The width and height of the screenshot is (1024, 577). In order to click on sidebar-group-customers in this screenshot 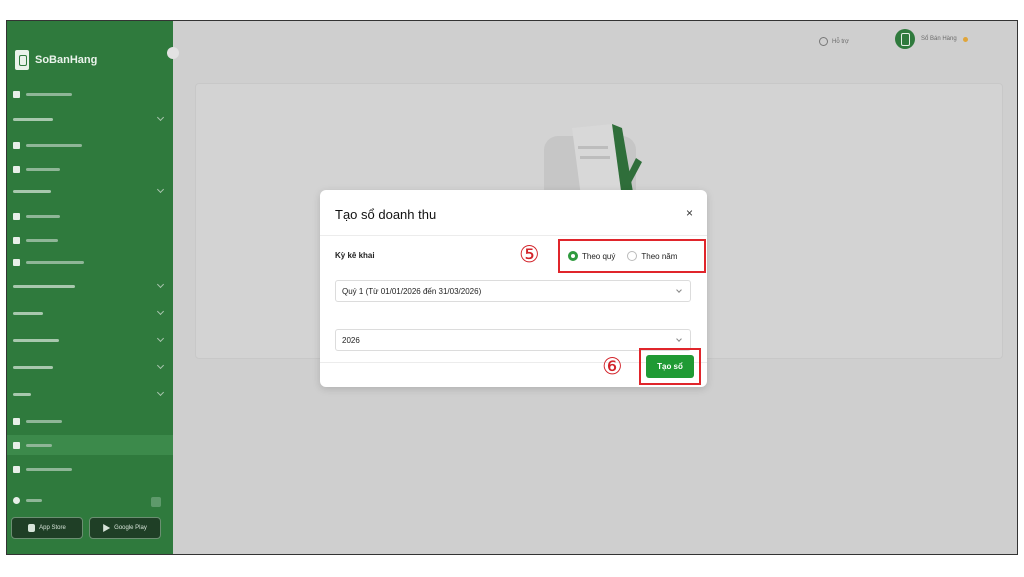, I will do `click(90, 286)`.